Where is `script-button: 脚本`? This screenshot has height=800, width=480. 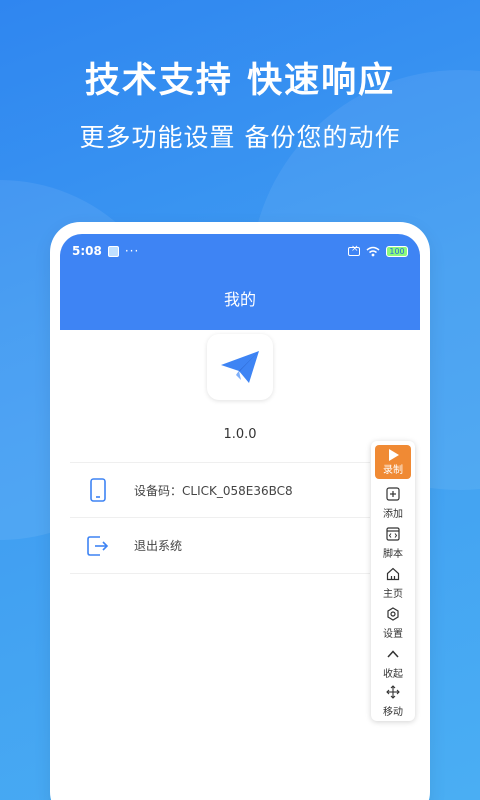 script-button: 脚本 is located at coordinates (393, 544).